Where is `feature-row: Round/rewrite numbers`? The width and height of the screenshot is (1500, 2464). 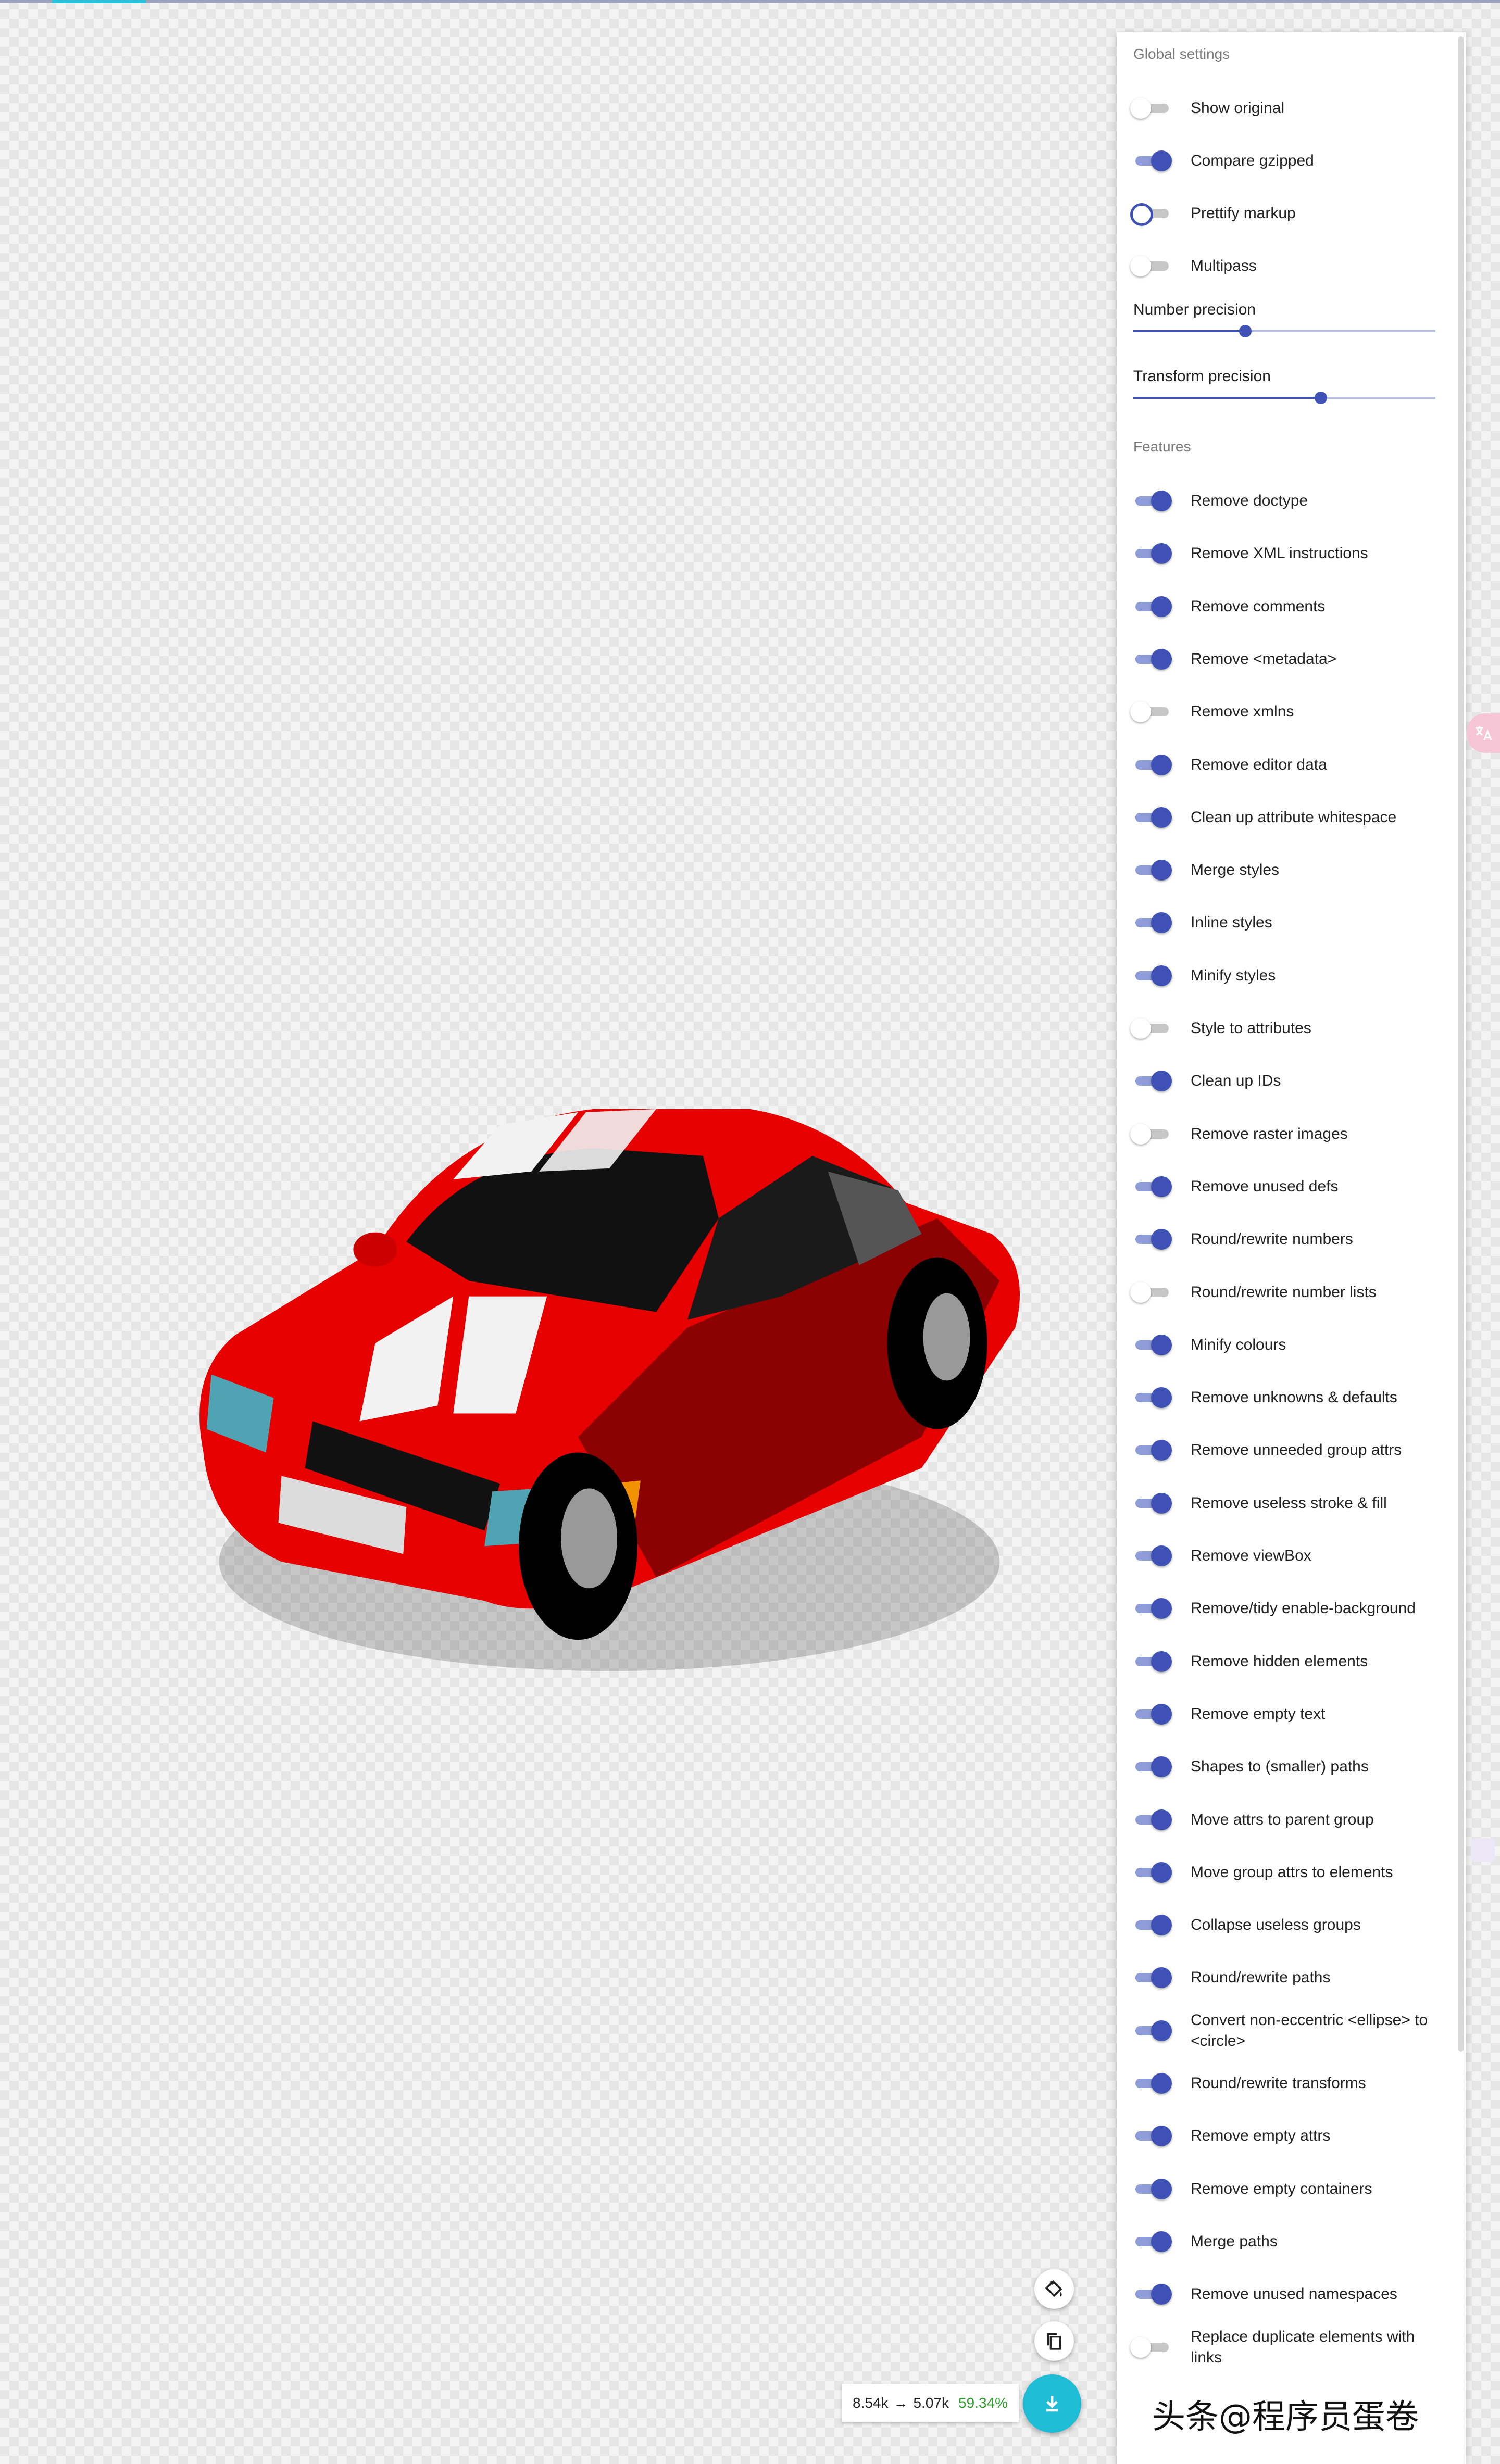
feature-row: Round/rewrite numbers is located at coordinates (1283, 1239).